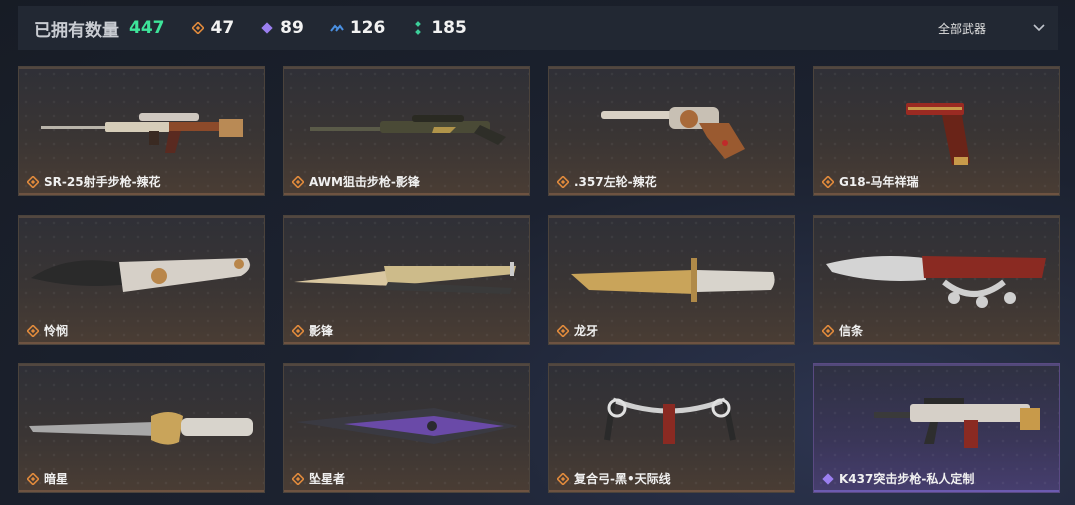 This screenshot has width=1075, height=505. What do you see at coordinates (141, 428) in the screenshot?
I see `weapon-card: 暗星` at bounding box center [141, 428].